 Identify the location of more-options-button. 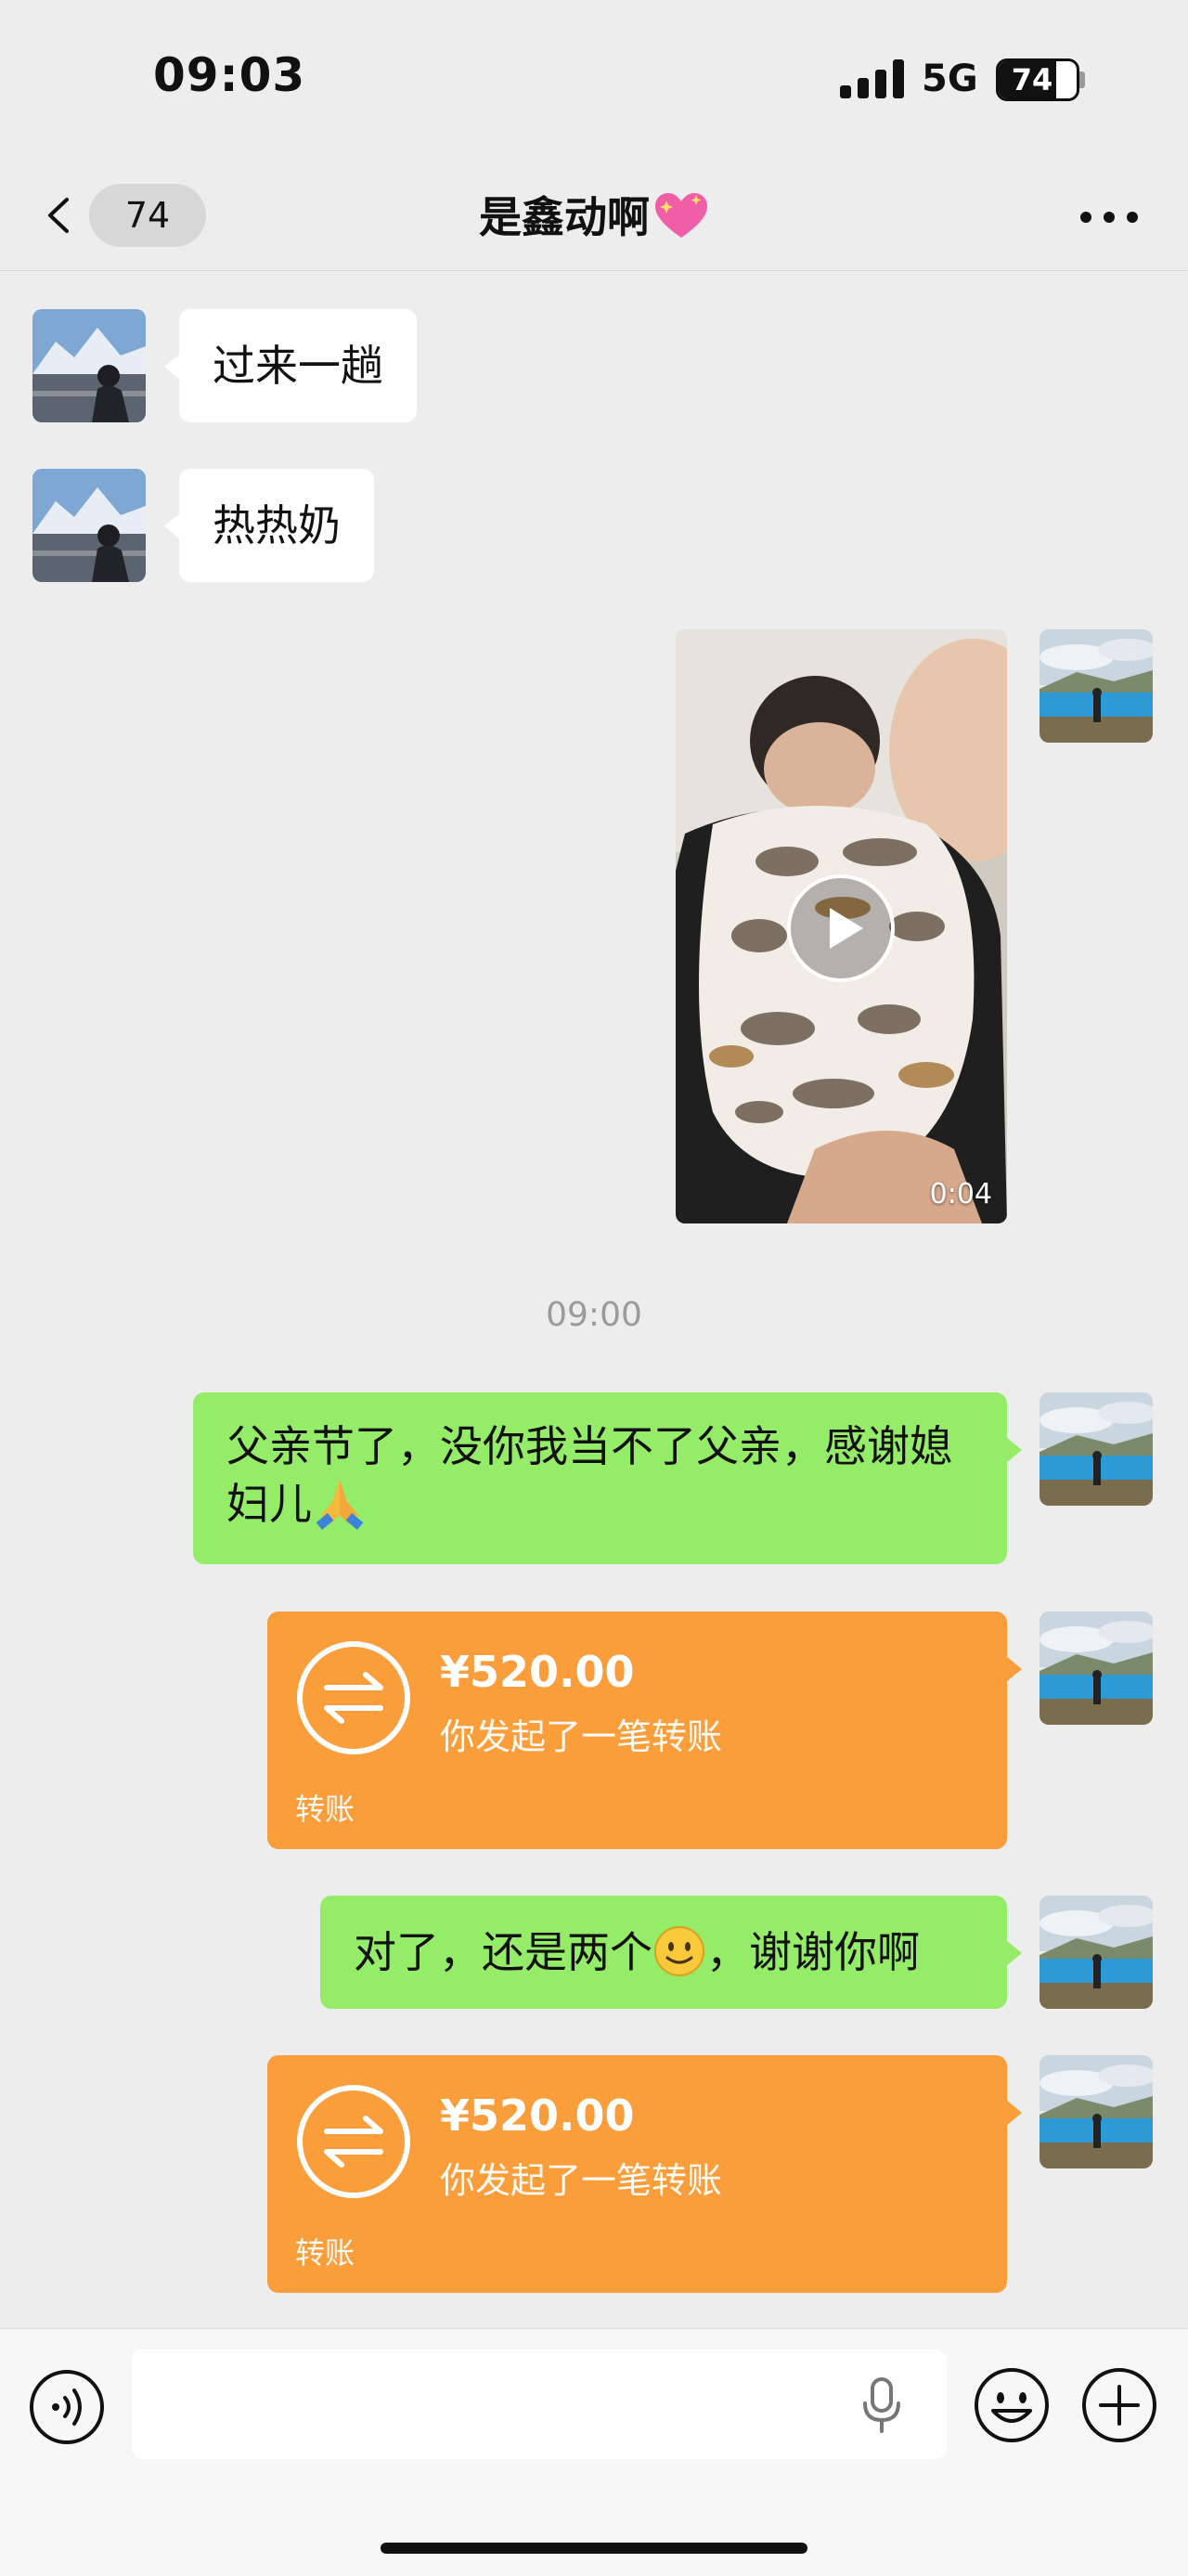
(1109, 216).